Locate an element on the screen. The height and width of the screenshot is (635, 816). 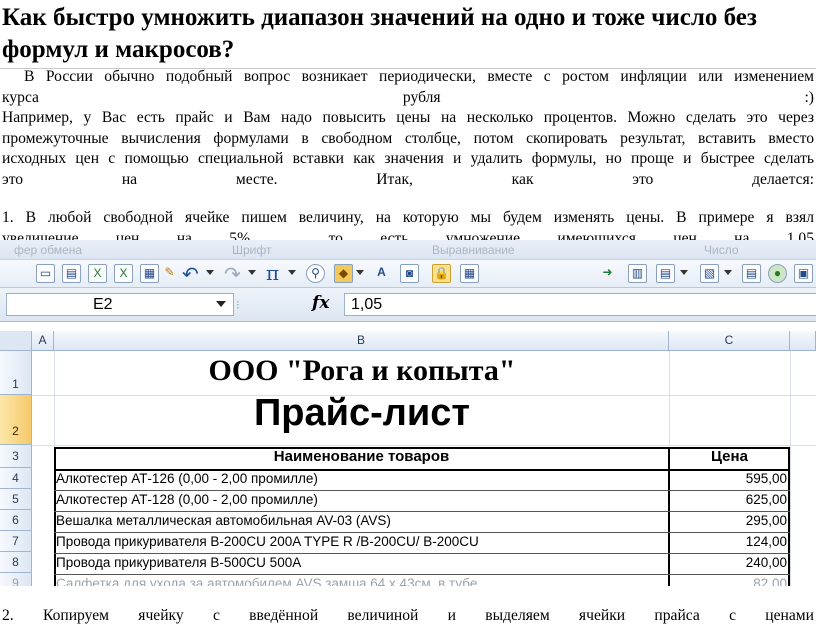
row-header-9: 9 is located at coordinates (16, 579).